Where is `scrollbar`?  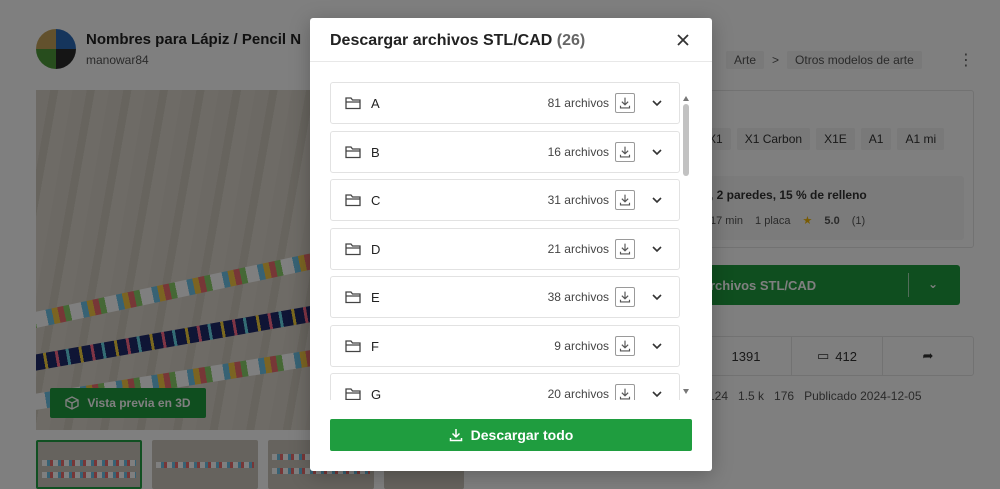 scrollbar is located at coordinates (686, 245).